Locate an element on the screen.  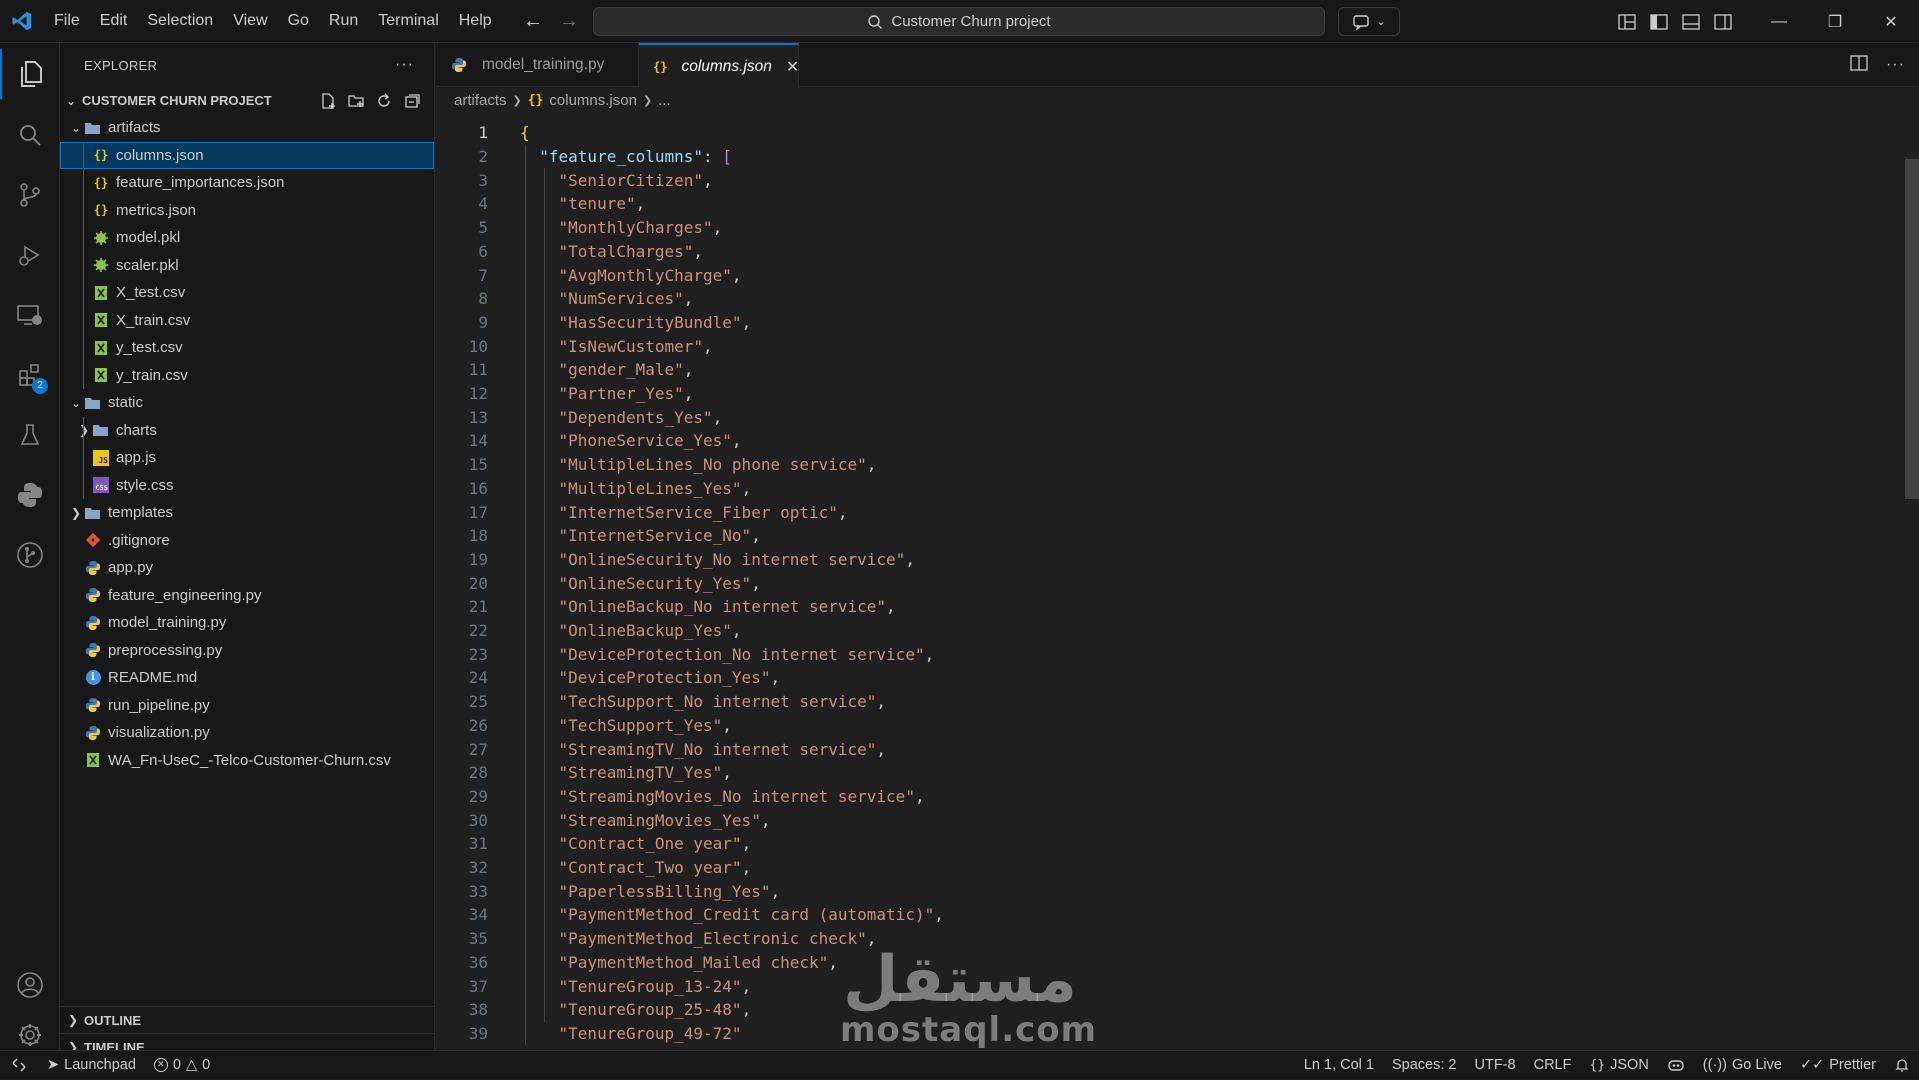
file-item: JS app.js is located at coordinates (247, 458).